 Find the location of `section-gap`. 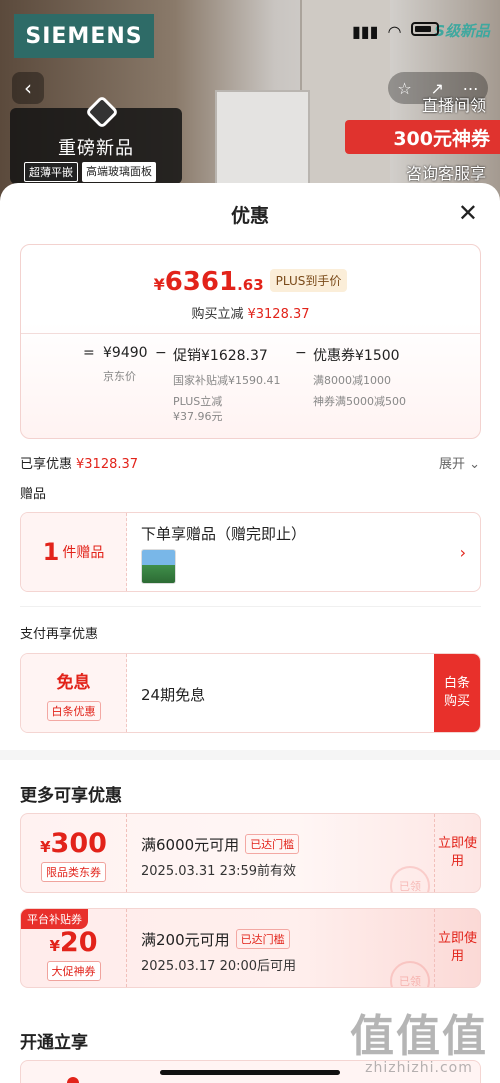

section-gap is located at coordinates (250, 755).